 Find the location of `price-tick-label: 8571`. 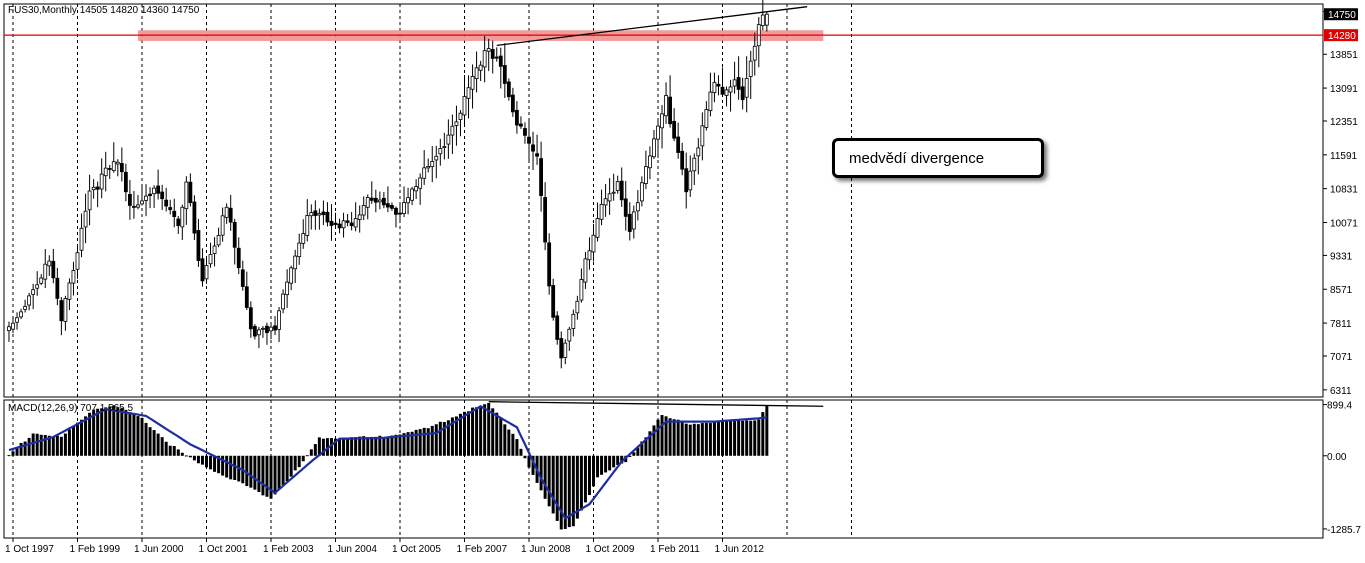

price-tick-label: 8571 is located at coordinates (1341, 290).